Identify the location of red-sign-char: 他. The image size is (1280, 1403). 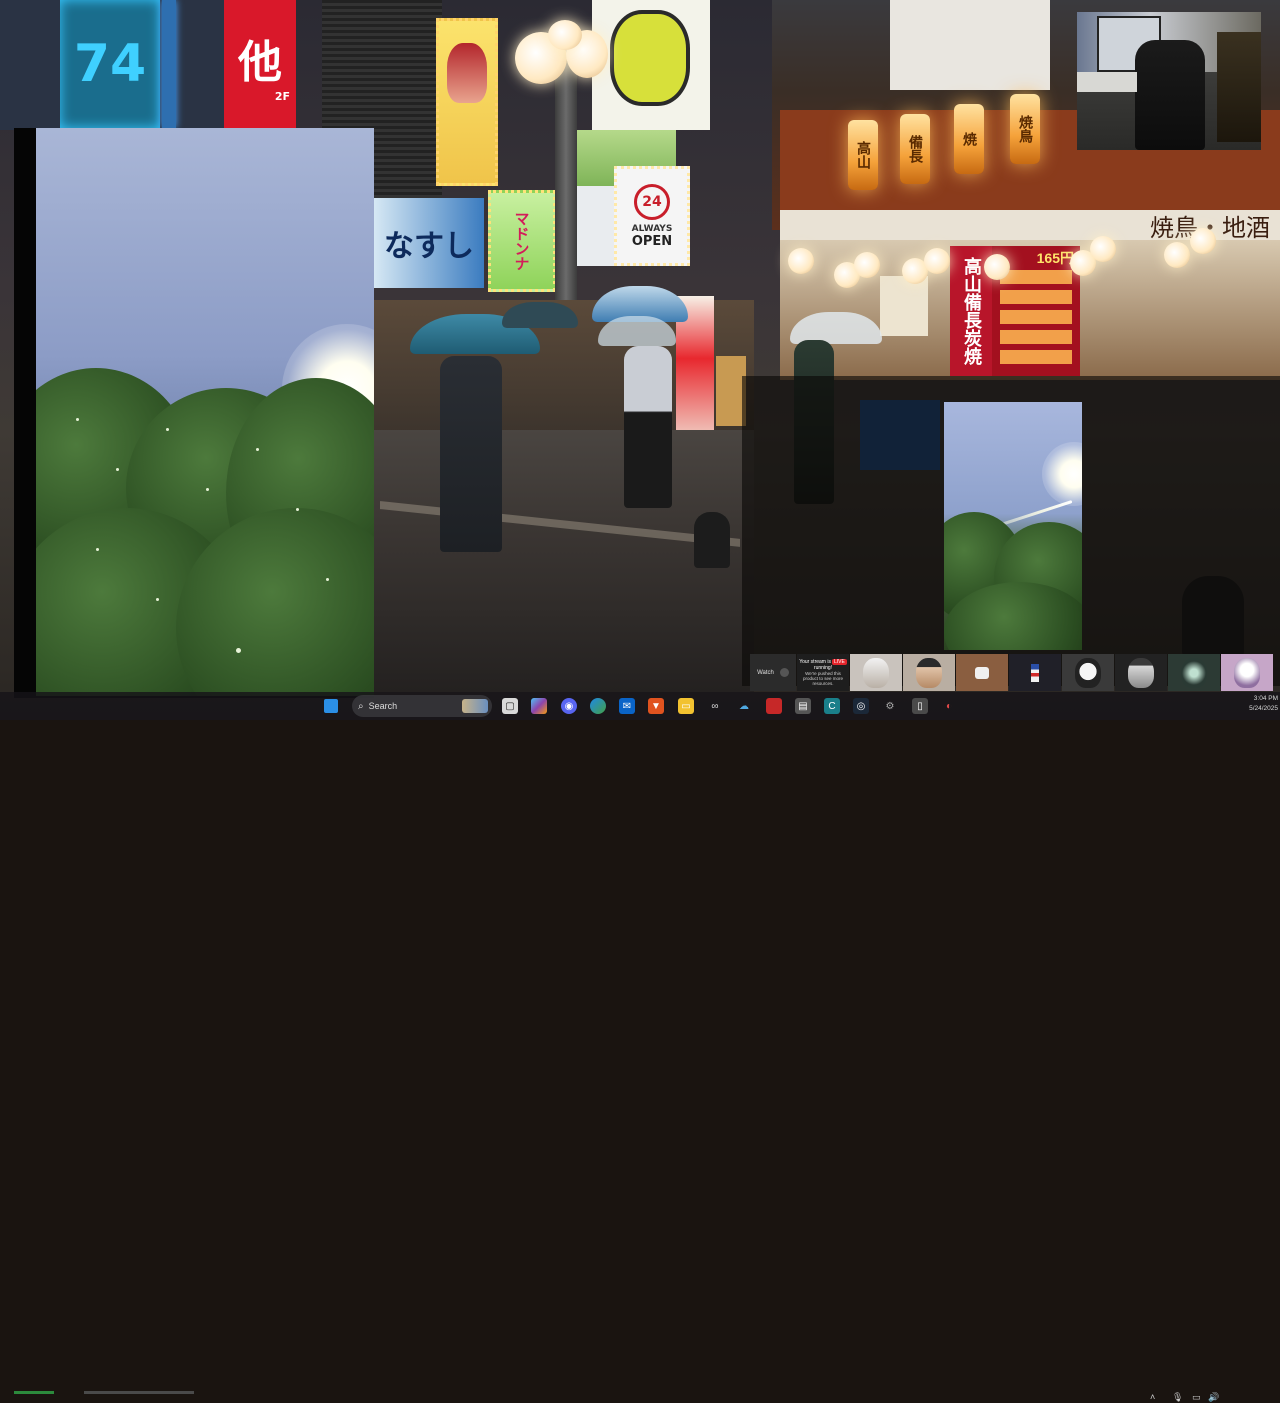
(260, 62).